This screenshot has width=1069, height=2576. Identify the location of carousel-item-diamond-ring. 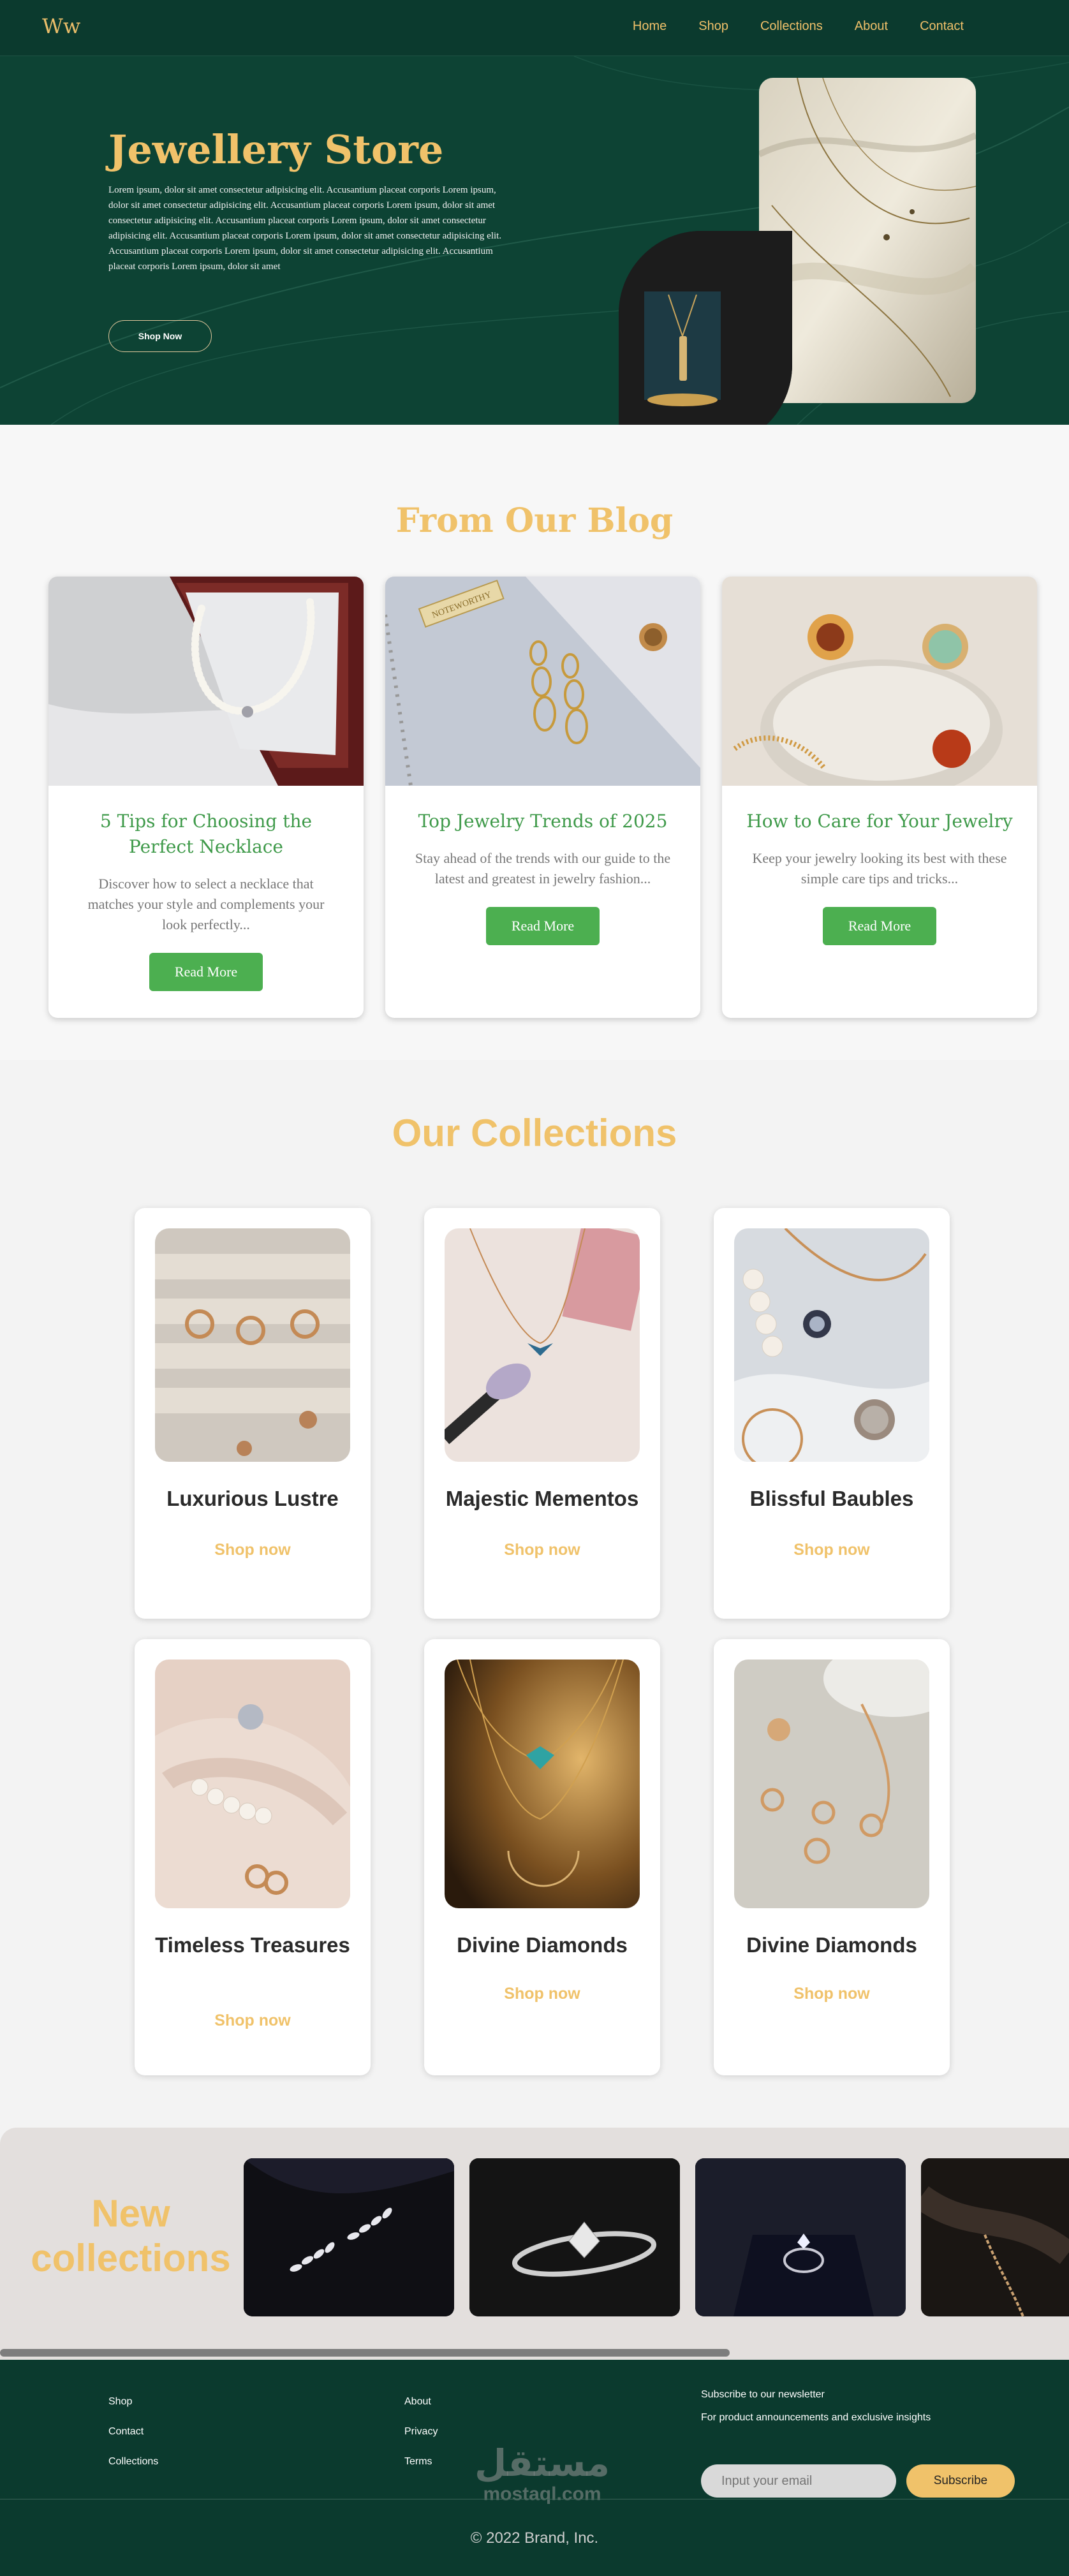
(574, 2237).